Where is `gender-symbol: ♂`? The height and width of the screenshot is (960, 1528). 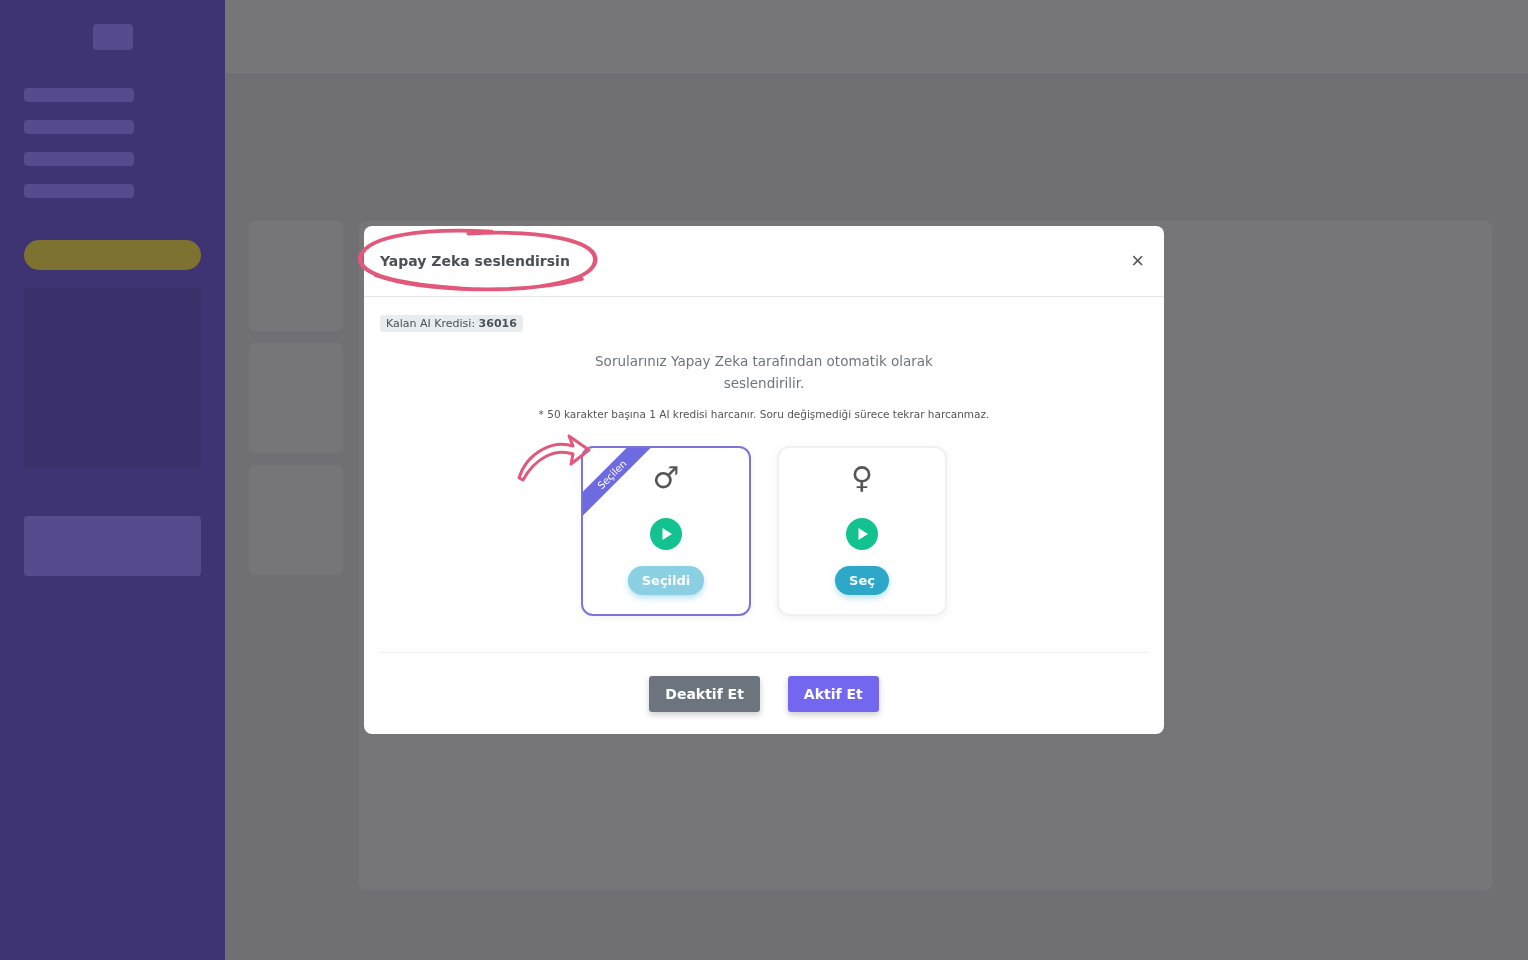 gender-symbol: ♂ is located at coordinates (666, 478).